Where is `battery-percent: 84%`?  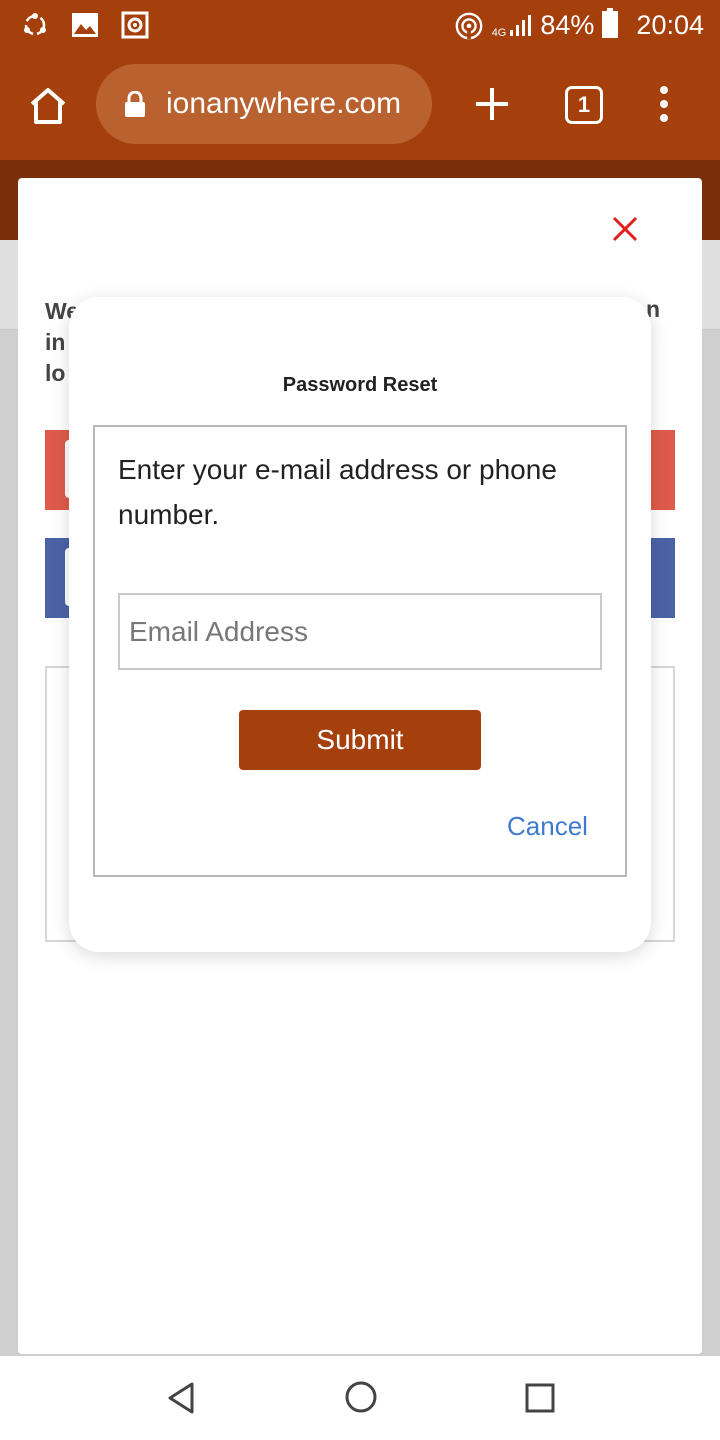 battery-percent: 84% is located at coordinates (567, 25).